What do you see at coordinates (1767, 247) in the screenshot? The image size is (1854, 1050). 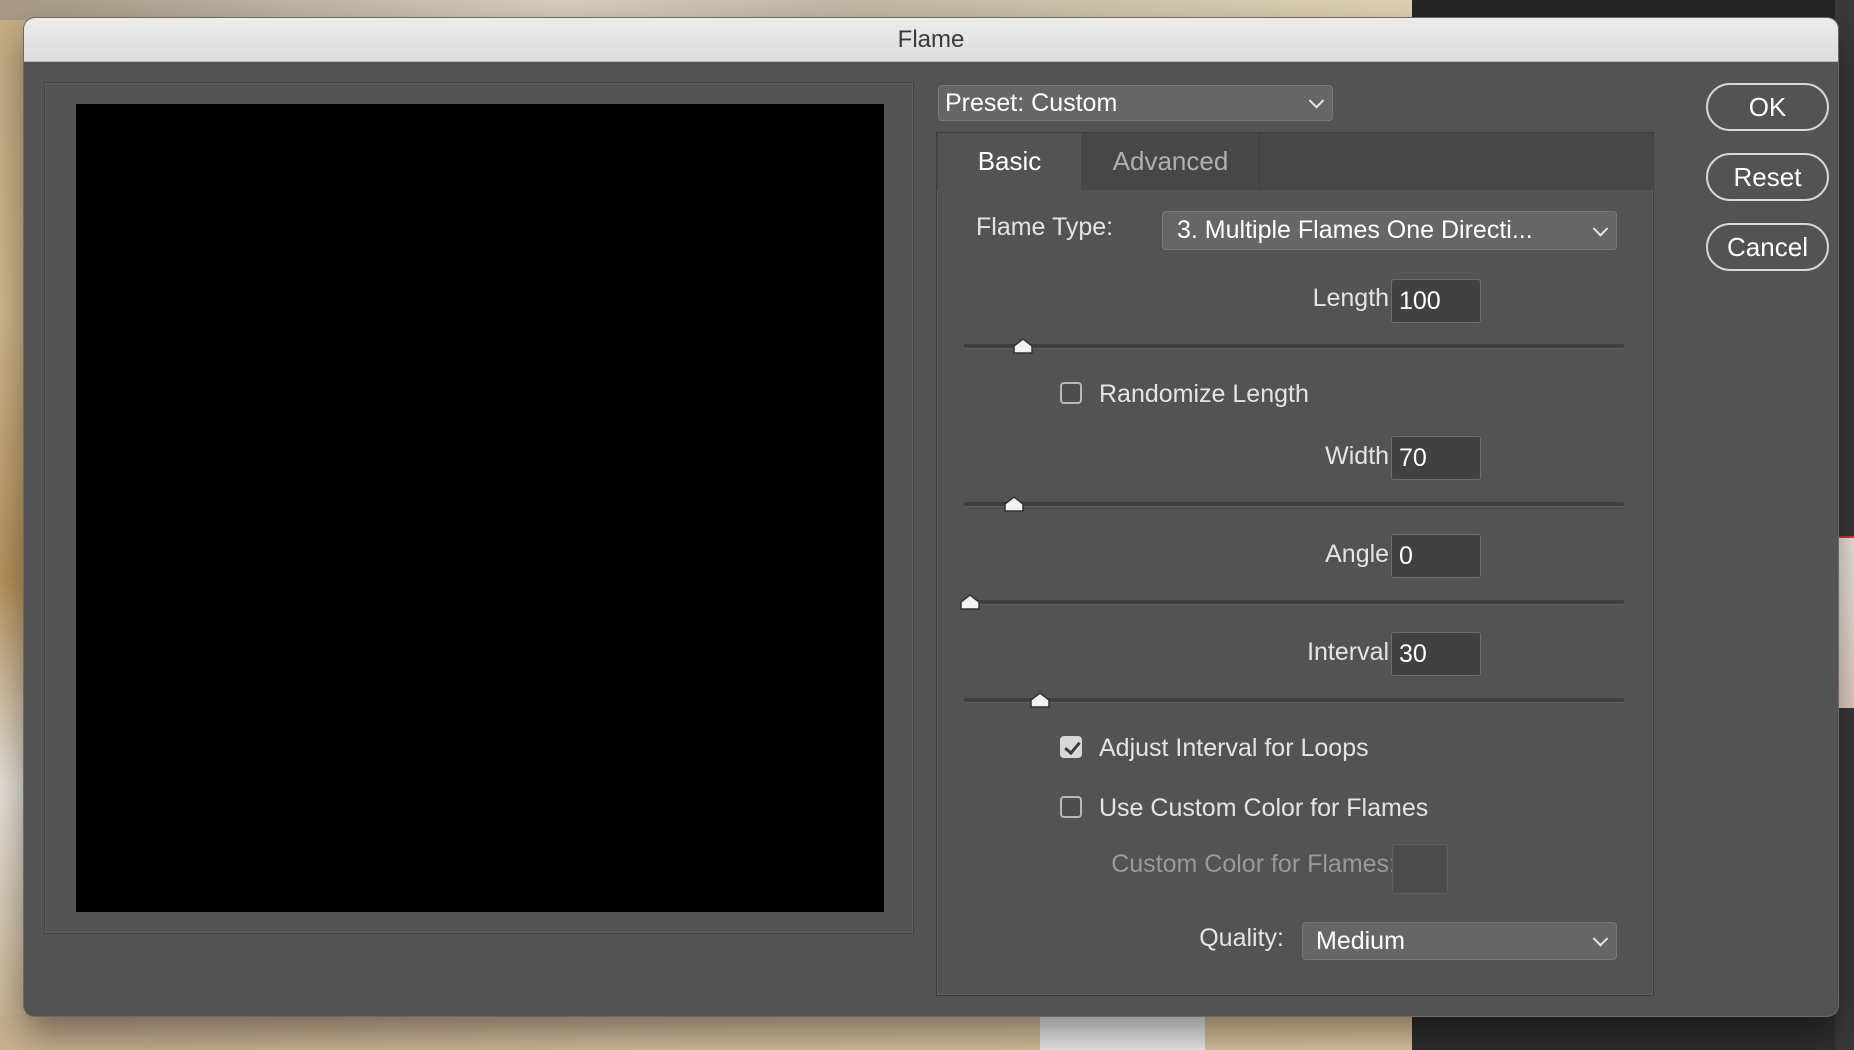 I see `cancel-button: Cancel` at bounding box center [1767, 247].